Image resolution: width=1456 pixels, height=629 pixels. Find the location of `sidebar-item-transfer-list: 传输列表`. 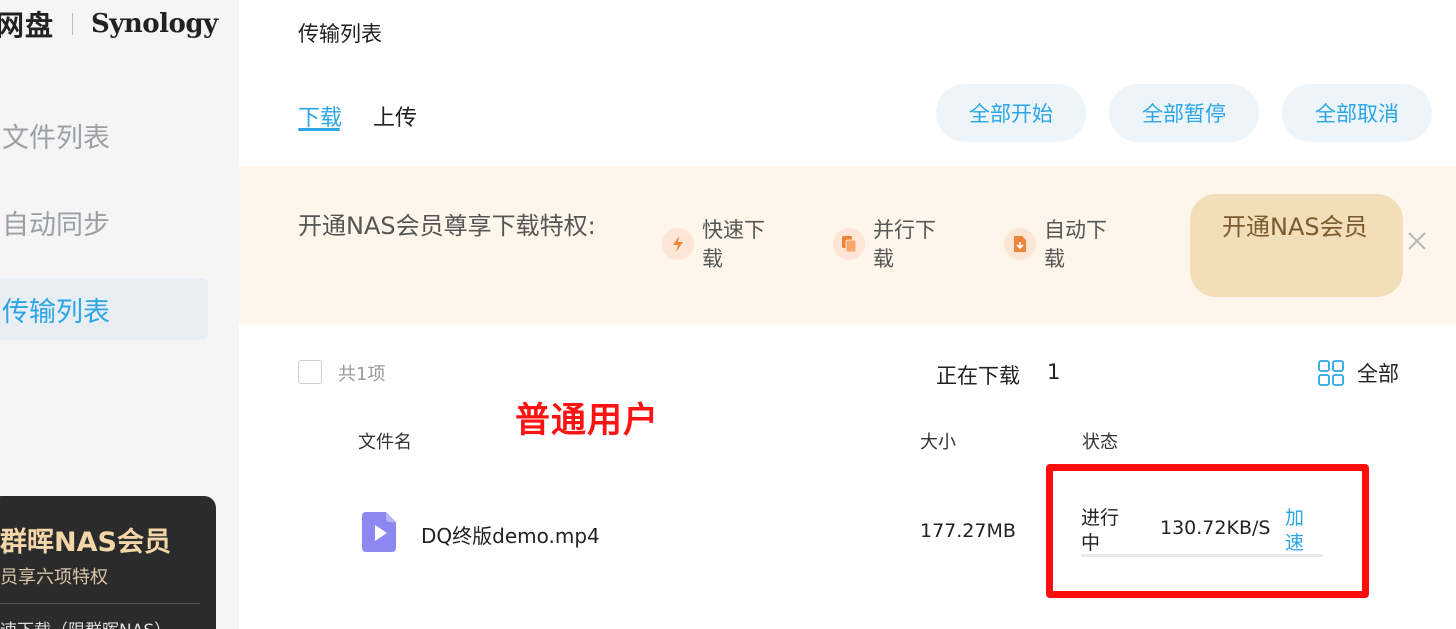

sidebar-item-transfer-list: 传输列表 is located at coordinates (104, 309).